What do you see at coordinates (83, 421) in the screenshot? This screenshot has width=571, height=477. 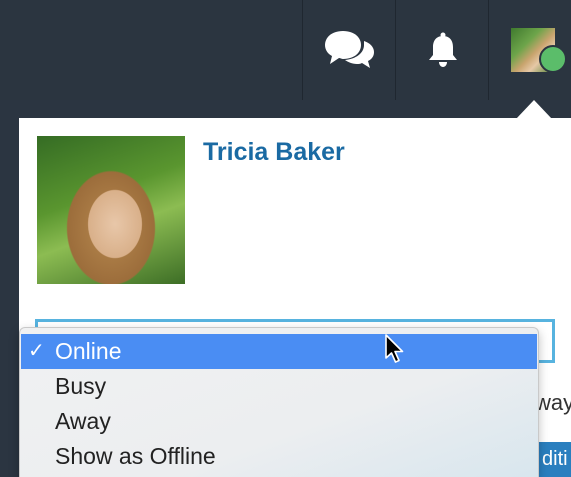 I see `status-option-label: Away` at bounding box center [83, 421].